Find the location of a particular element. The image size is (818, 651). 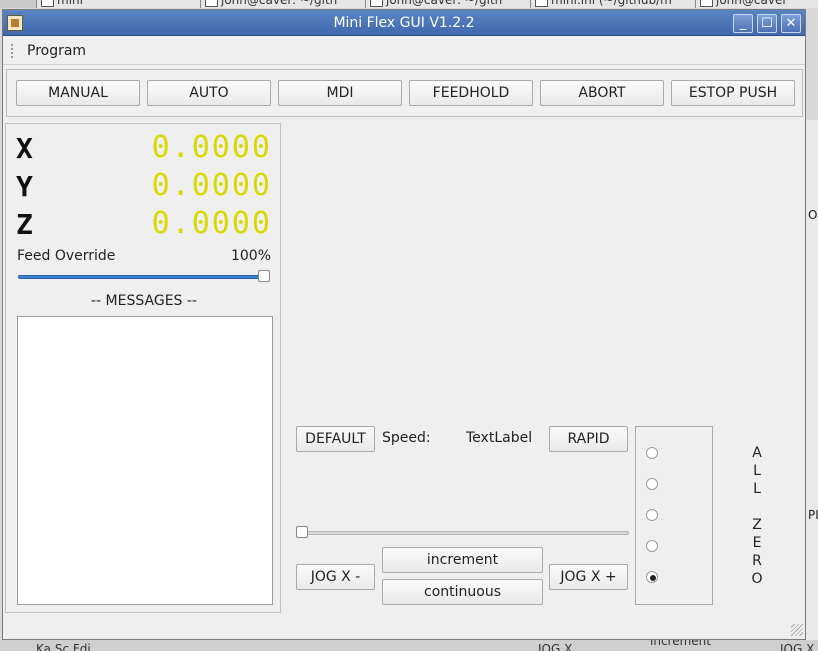

speed-value: TextLabel is located at coordinates (499, 438).